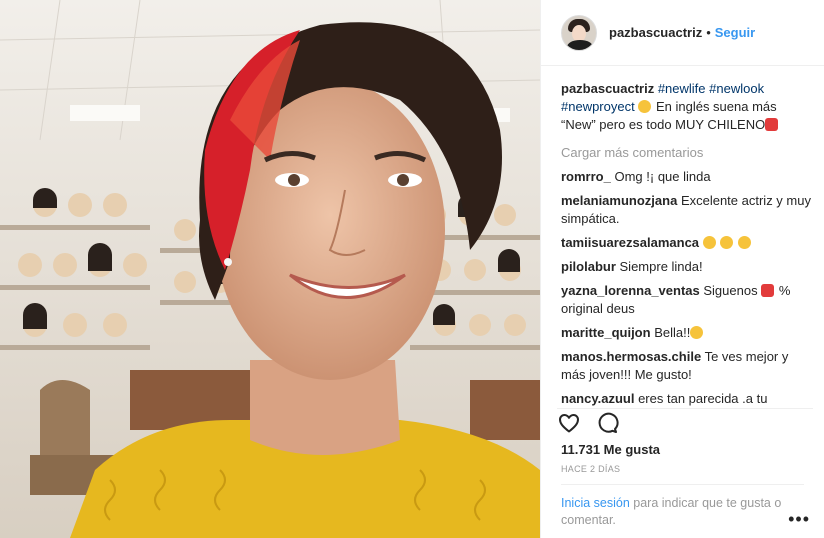 The image size is (824, 538). I want to click on load-more-comments-link: Cargar más comentarios, so click(686, 153).